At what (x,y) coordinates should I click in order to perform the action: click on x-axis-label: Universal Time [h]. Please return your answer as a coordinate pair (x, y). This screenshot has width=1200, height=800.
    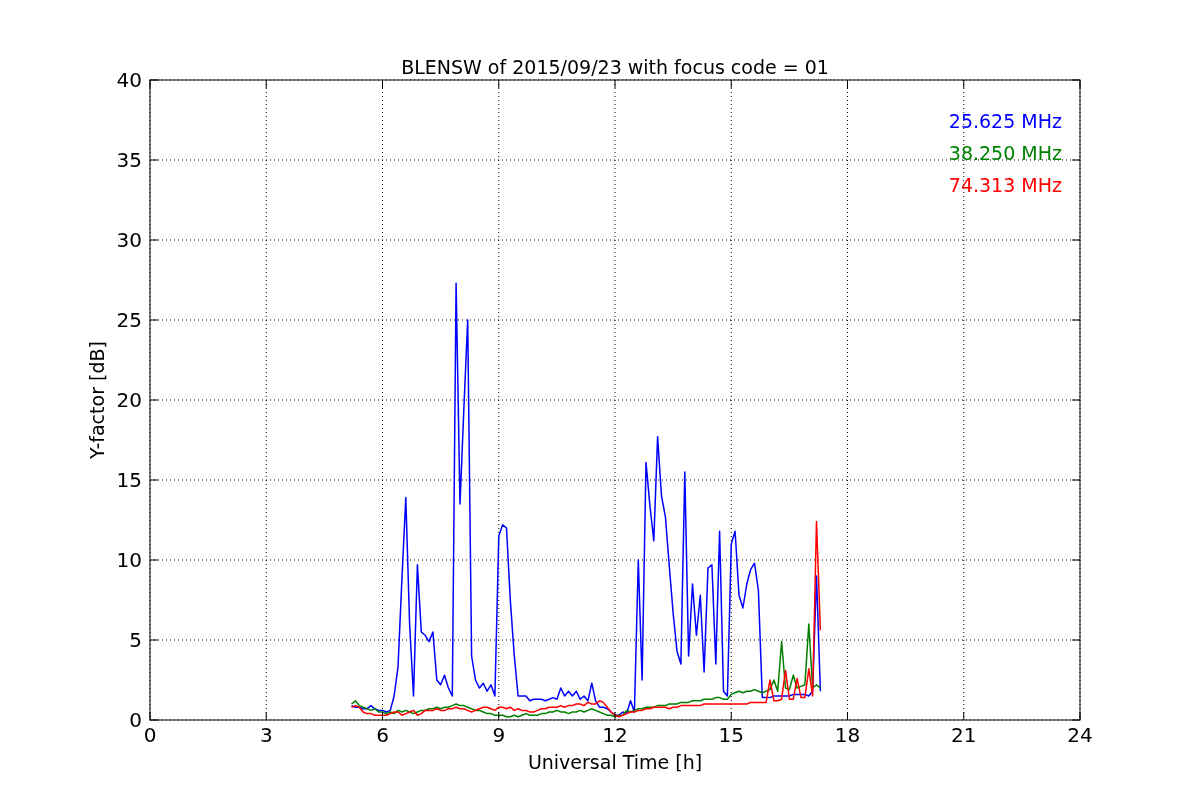
    Looking at the image, I should click on (615, 762).